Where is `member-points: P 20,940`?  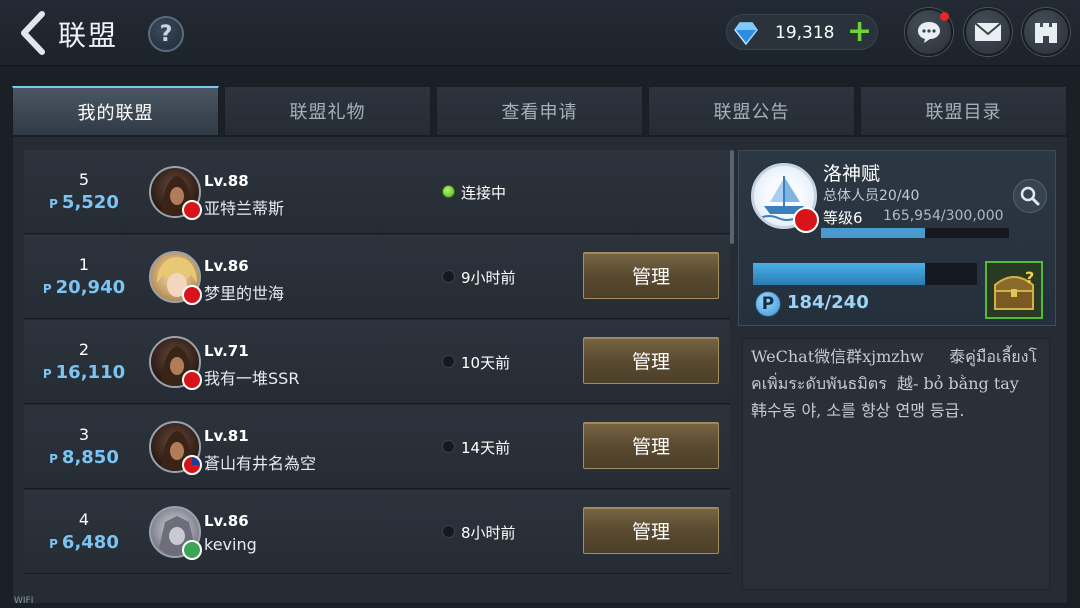
member-points: P 20,940 is located at coordinates (84, 287).